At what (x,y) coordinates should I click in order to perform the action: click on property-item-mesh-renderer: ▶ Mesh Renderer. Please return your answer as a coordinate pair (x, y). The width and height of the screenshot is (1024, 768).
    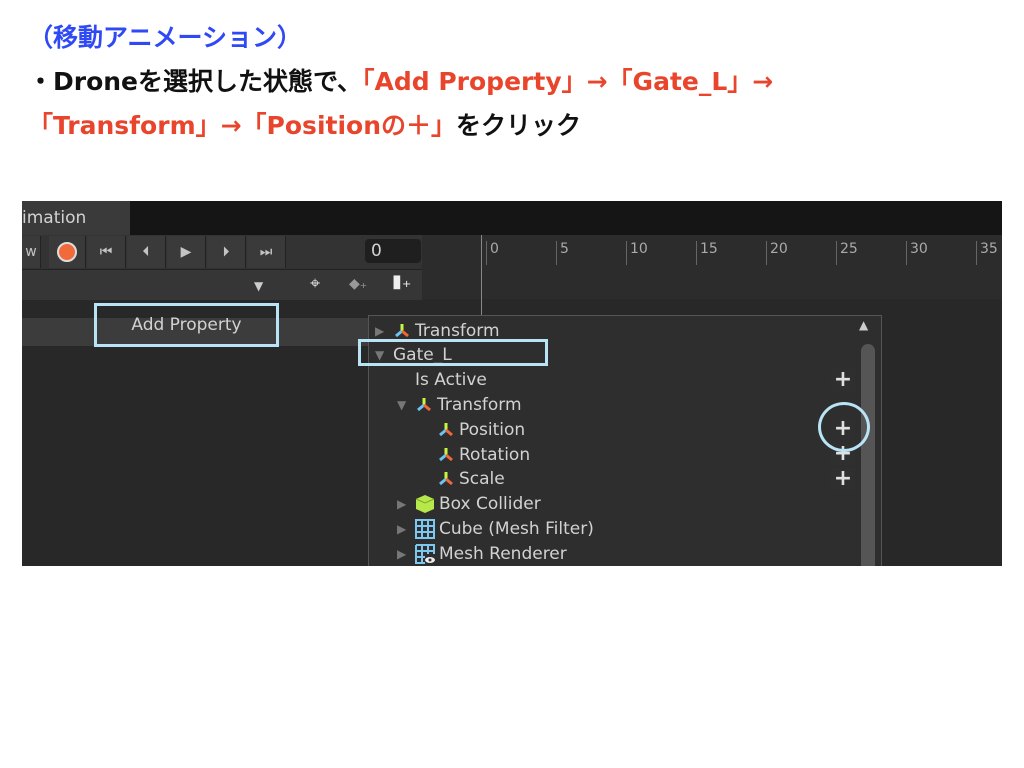
    Looking at the image, I should click on (468, 553).